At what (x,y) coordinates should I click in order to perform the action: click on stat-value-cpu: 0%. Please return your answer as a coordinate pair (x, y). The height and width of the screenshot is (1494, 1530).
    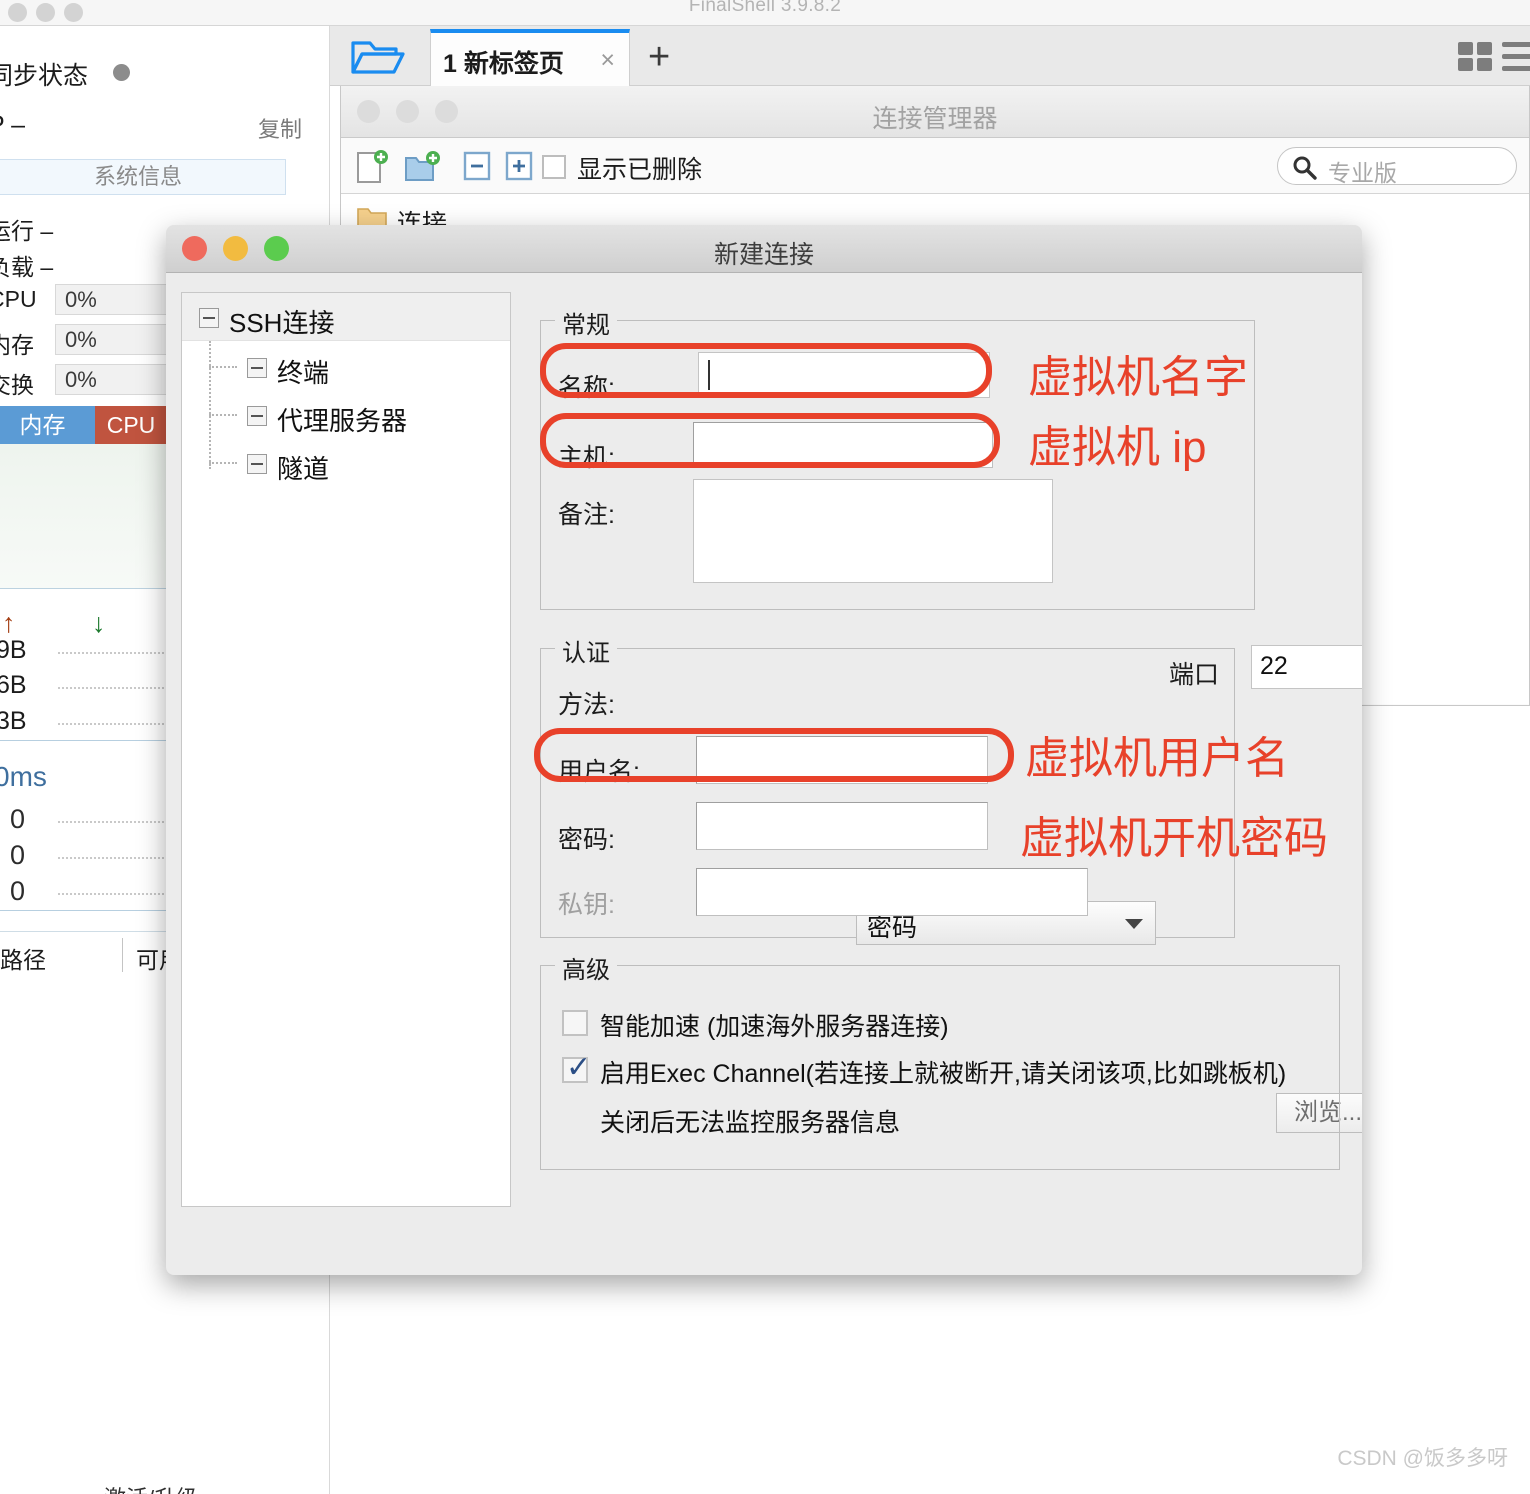
    Looking at the image, I should click on (111, 299).